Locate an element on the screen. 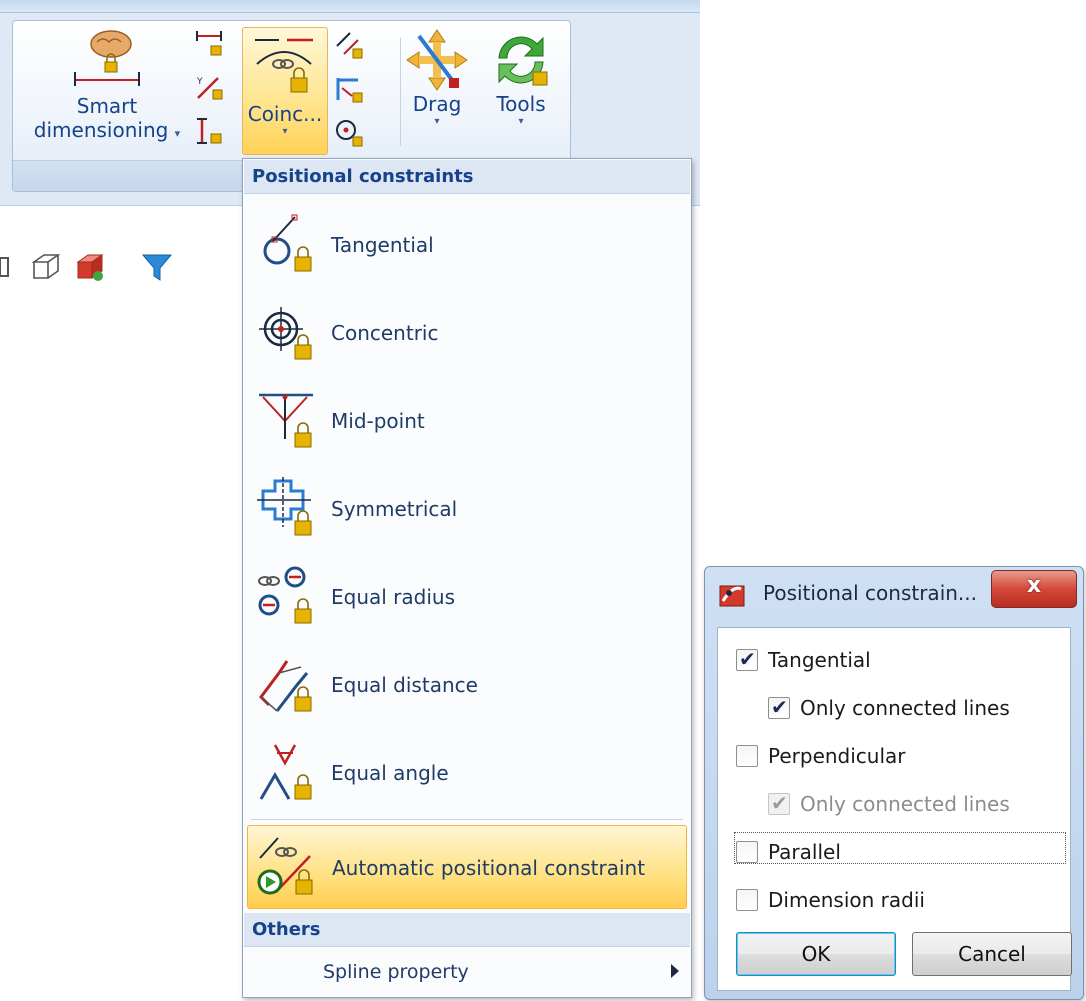 The height and width of the screenshot is (1001, 1086). ribbon-separator is located at coordinates (400, 92).